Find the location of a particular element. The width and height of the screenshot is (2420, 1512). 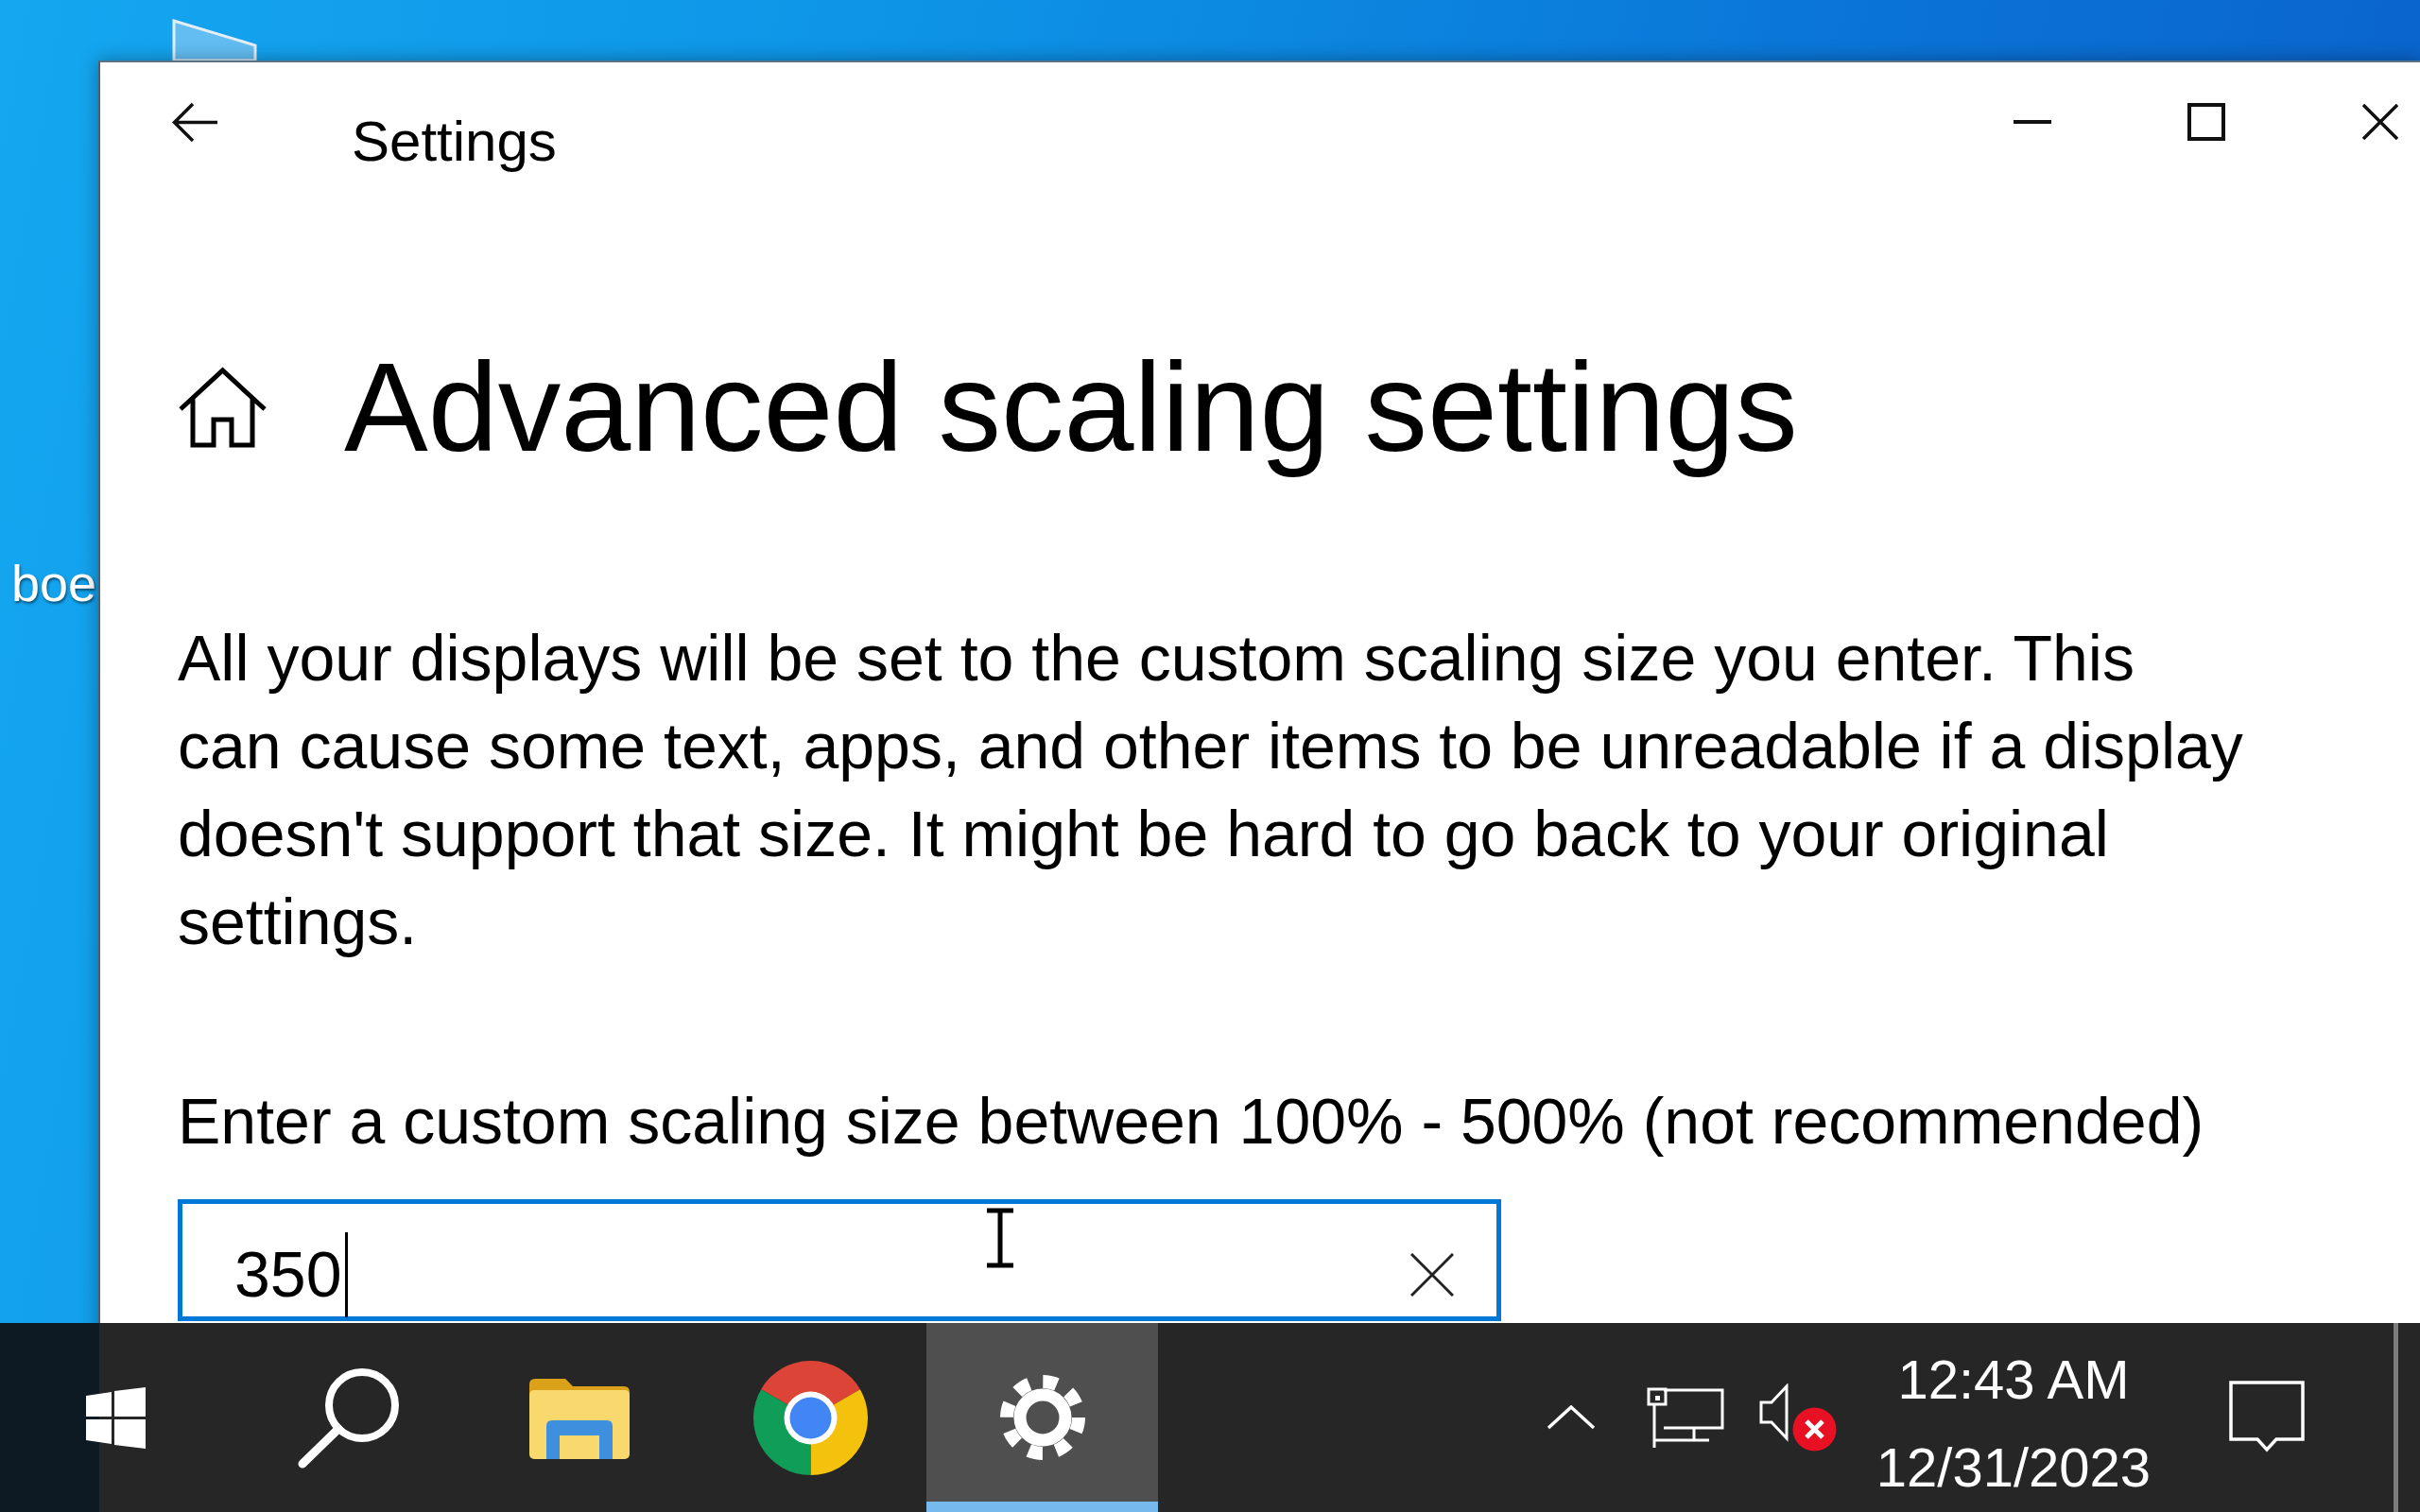

page-heading: Advanced scaling settings is located at coordinates (1071, 407).